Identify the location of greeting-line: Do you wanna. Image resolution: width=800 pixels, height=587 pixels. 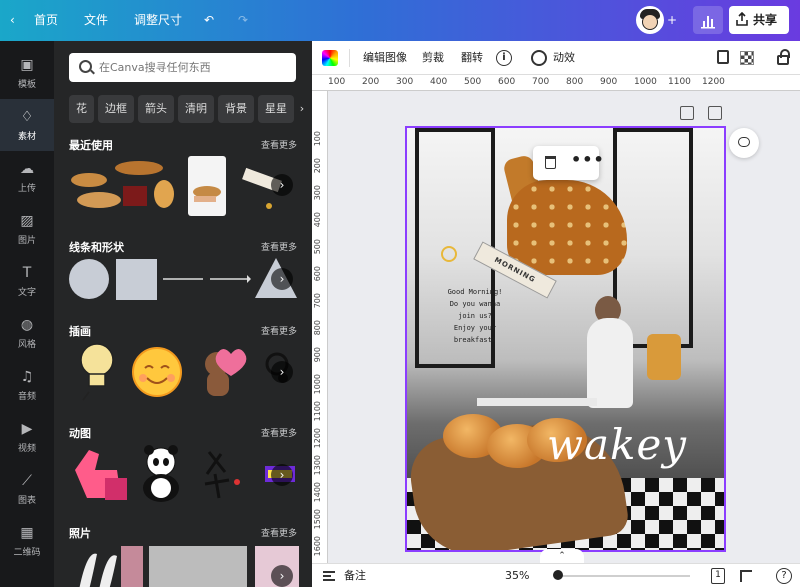
(475, 304).